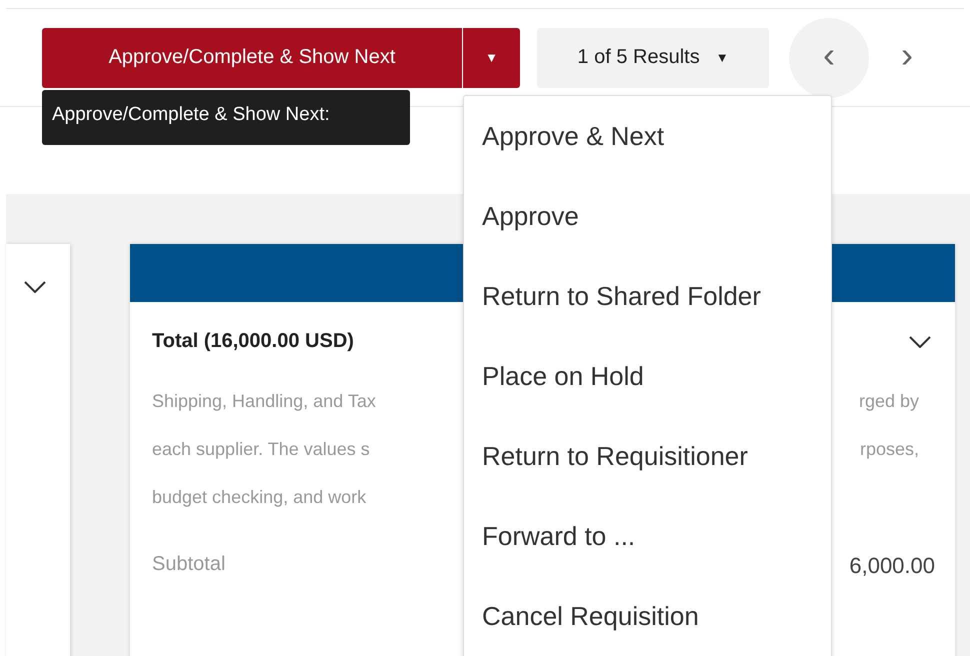 This screenshot has width=970, height=656. Describe the element at coordinates (647, 136) in the screenshot. I see `menu-item: Approve & Next` at that location.